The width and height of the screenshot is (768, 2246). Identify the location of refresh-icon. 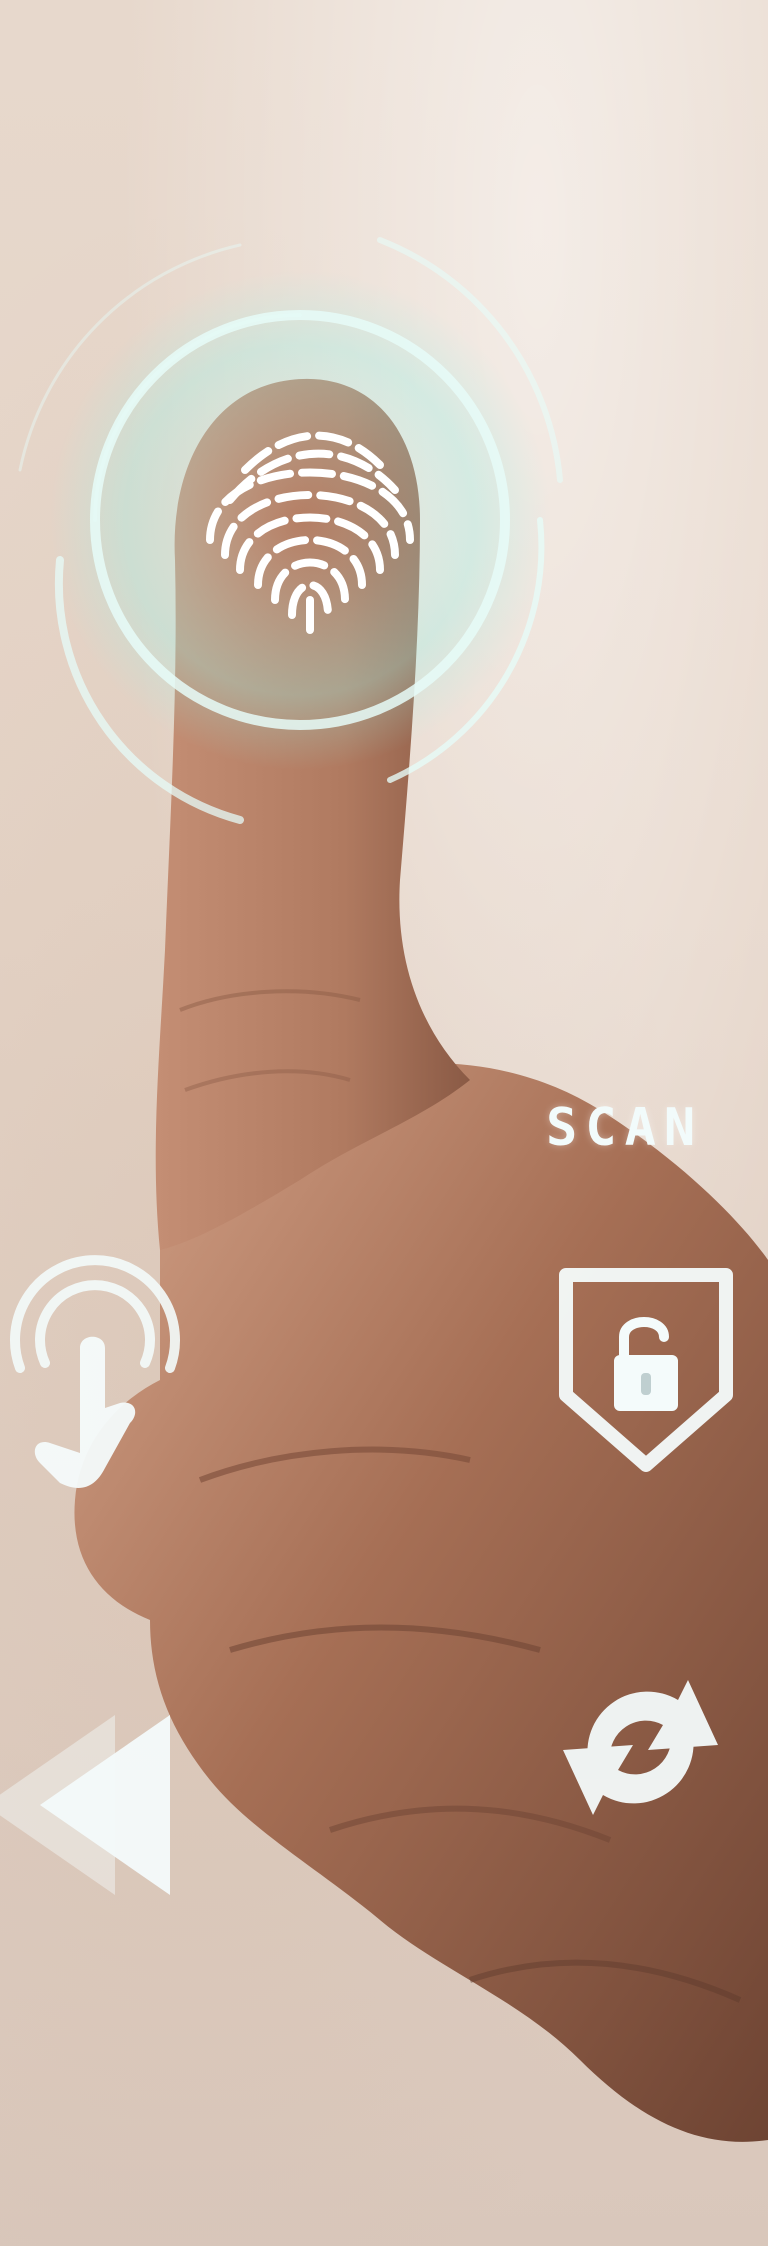
(640, 1747).